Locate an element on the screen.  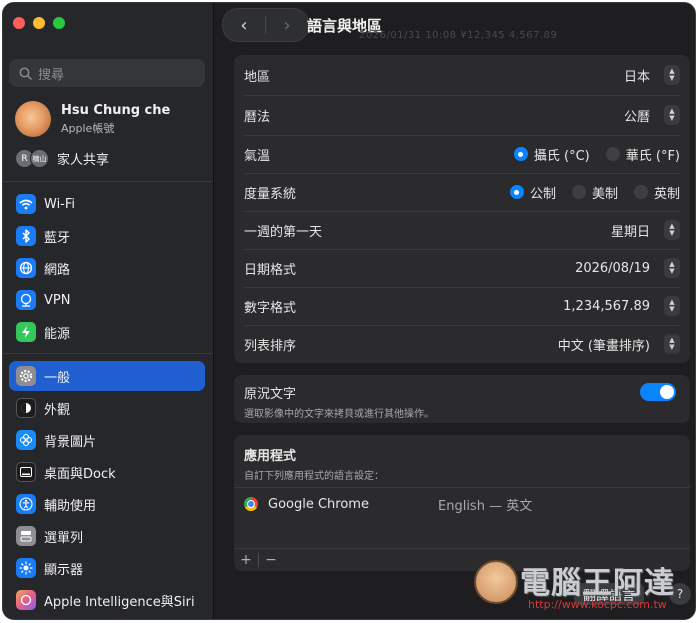
fahrenheit-radio: 華氏 (°F) is located at coordinates (642, 154).